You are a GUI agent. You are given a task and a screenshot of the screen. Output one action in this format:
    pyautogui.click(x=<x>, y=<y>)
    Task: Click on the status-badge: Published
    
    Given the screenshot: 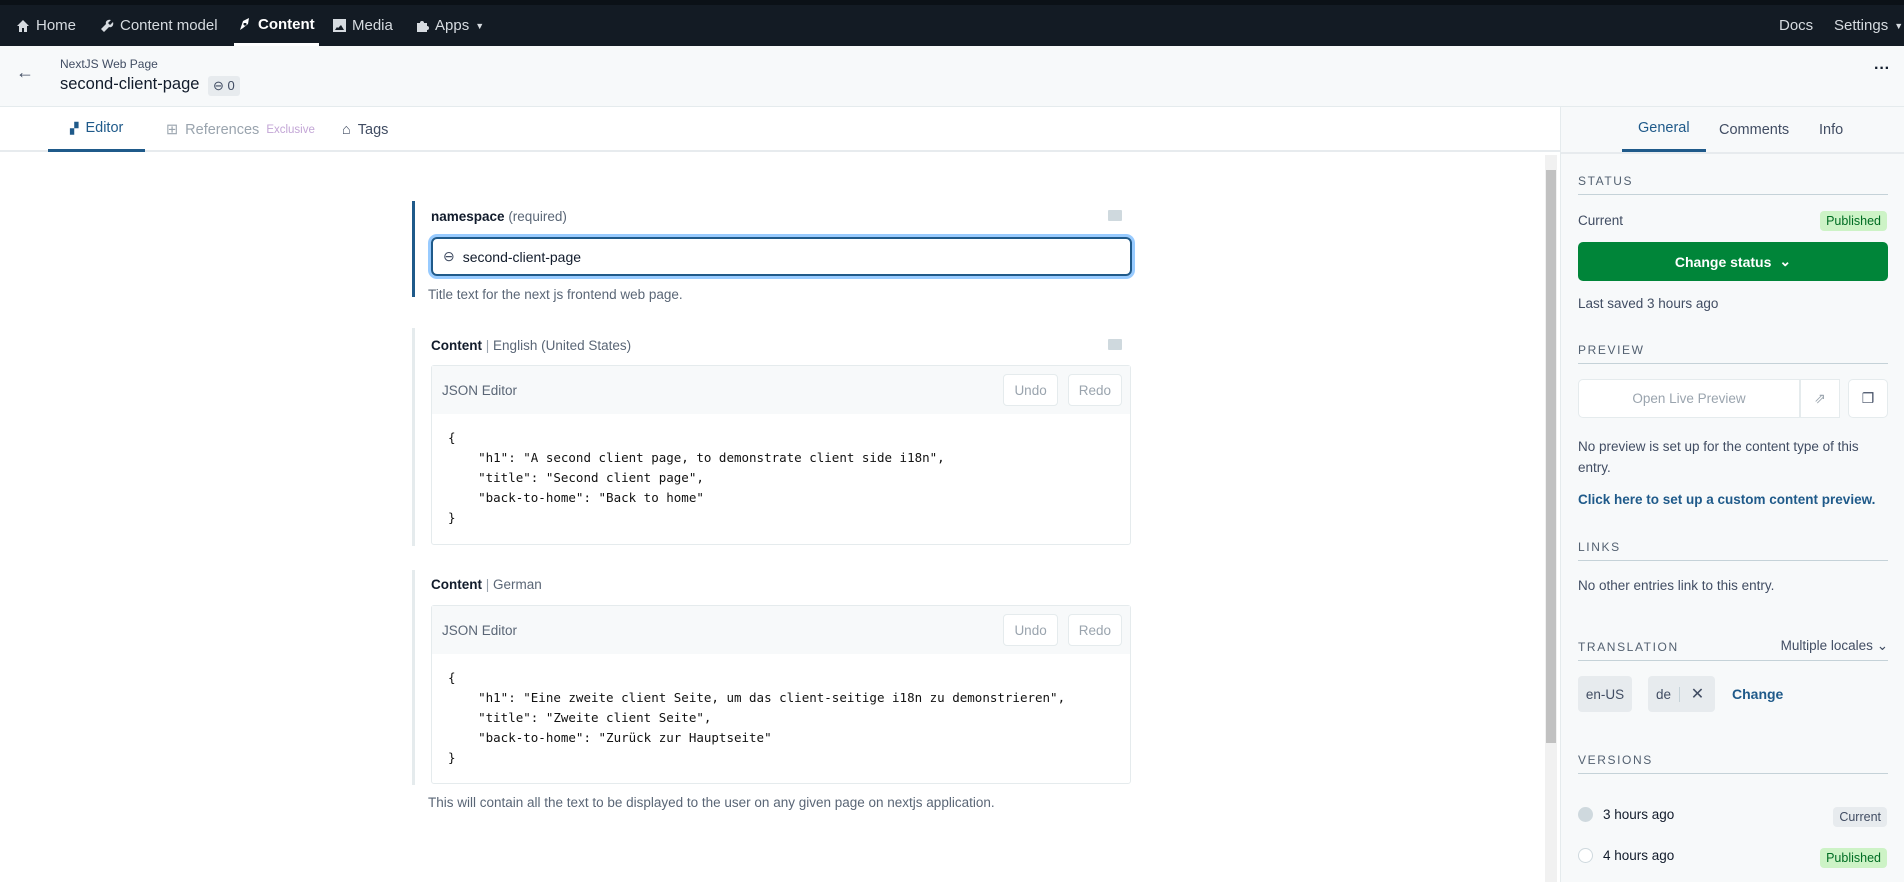 What is the action you would take?
    pyautogui.click(x=1853, y=221)
    